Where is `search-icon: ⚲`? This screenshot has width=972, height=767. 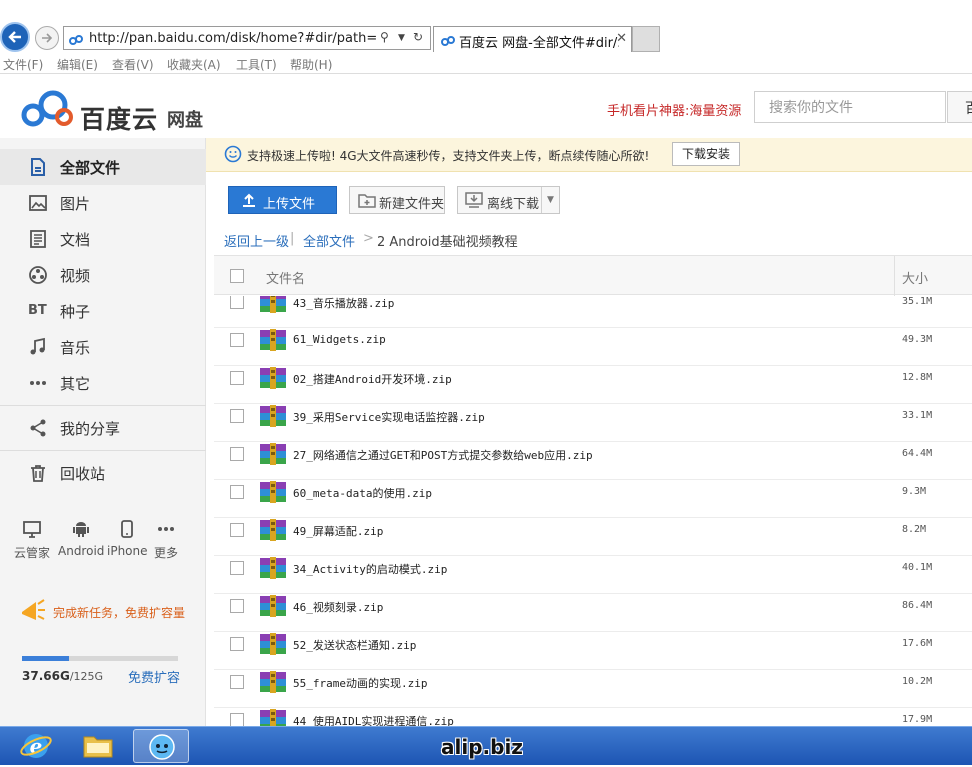 search-icon: ⚲ is located at coordinates (384, 37).